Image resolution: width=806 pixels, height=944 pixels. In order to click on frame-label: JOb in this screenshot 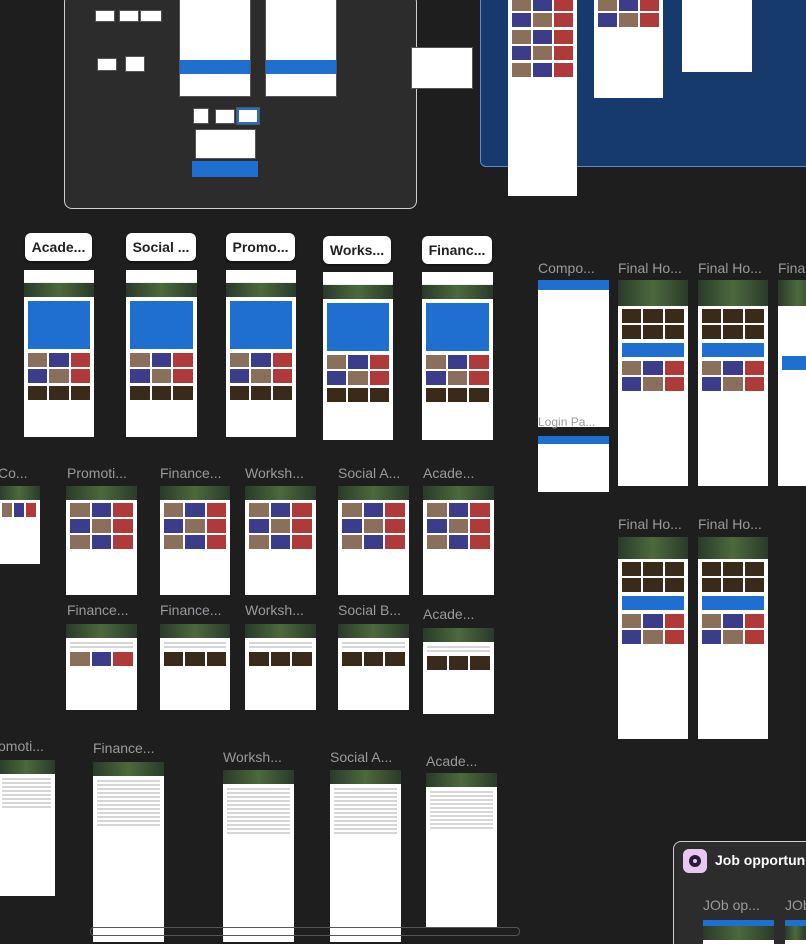, I will do `click(795, 905)`.